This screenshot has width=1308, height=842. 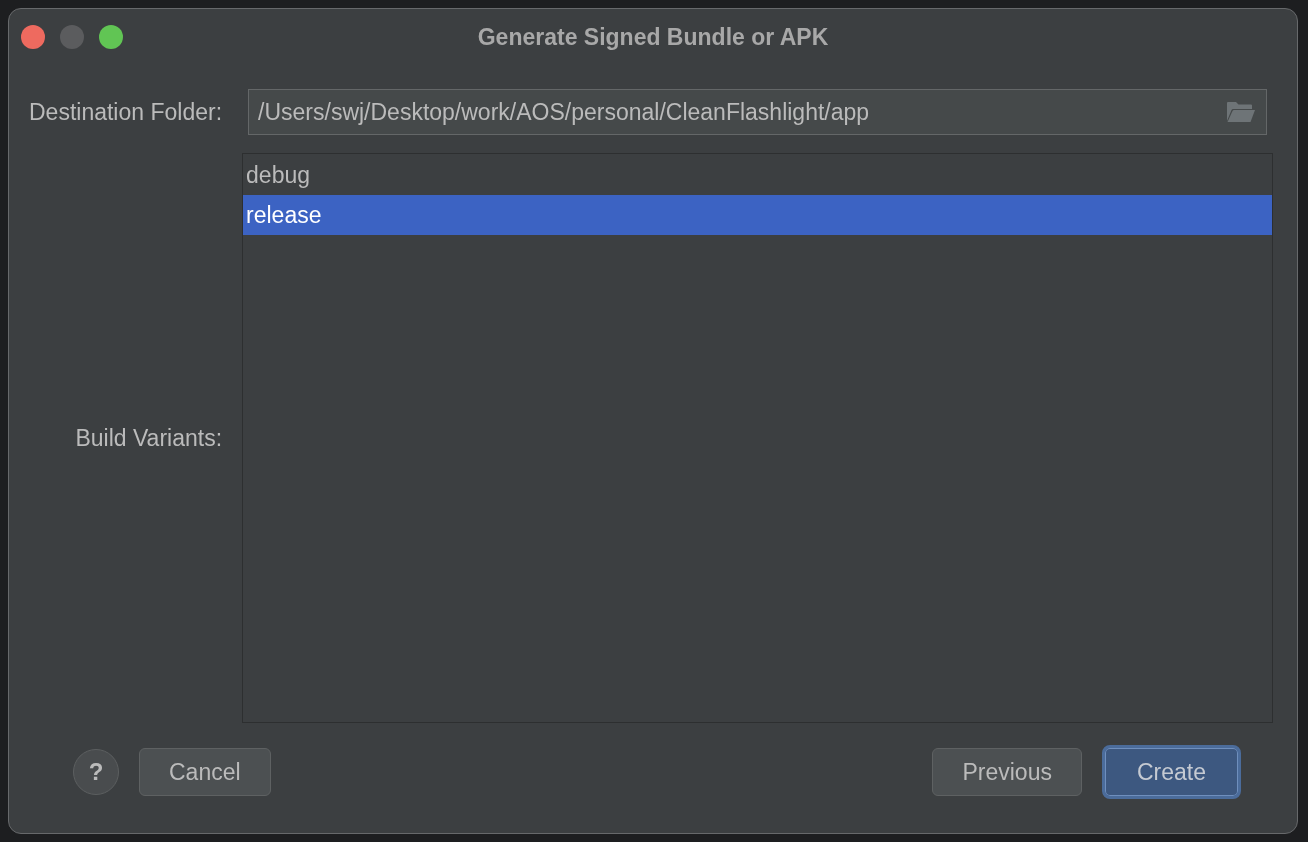 I want to click on close-window-icon, so click(x=33, y=37).